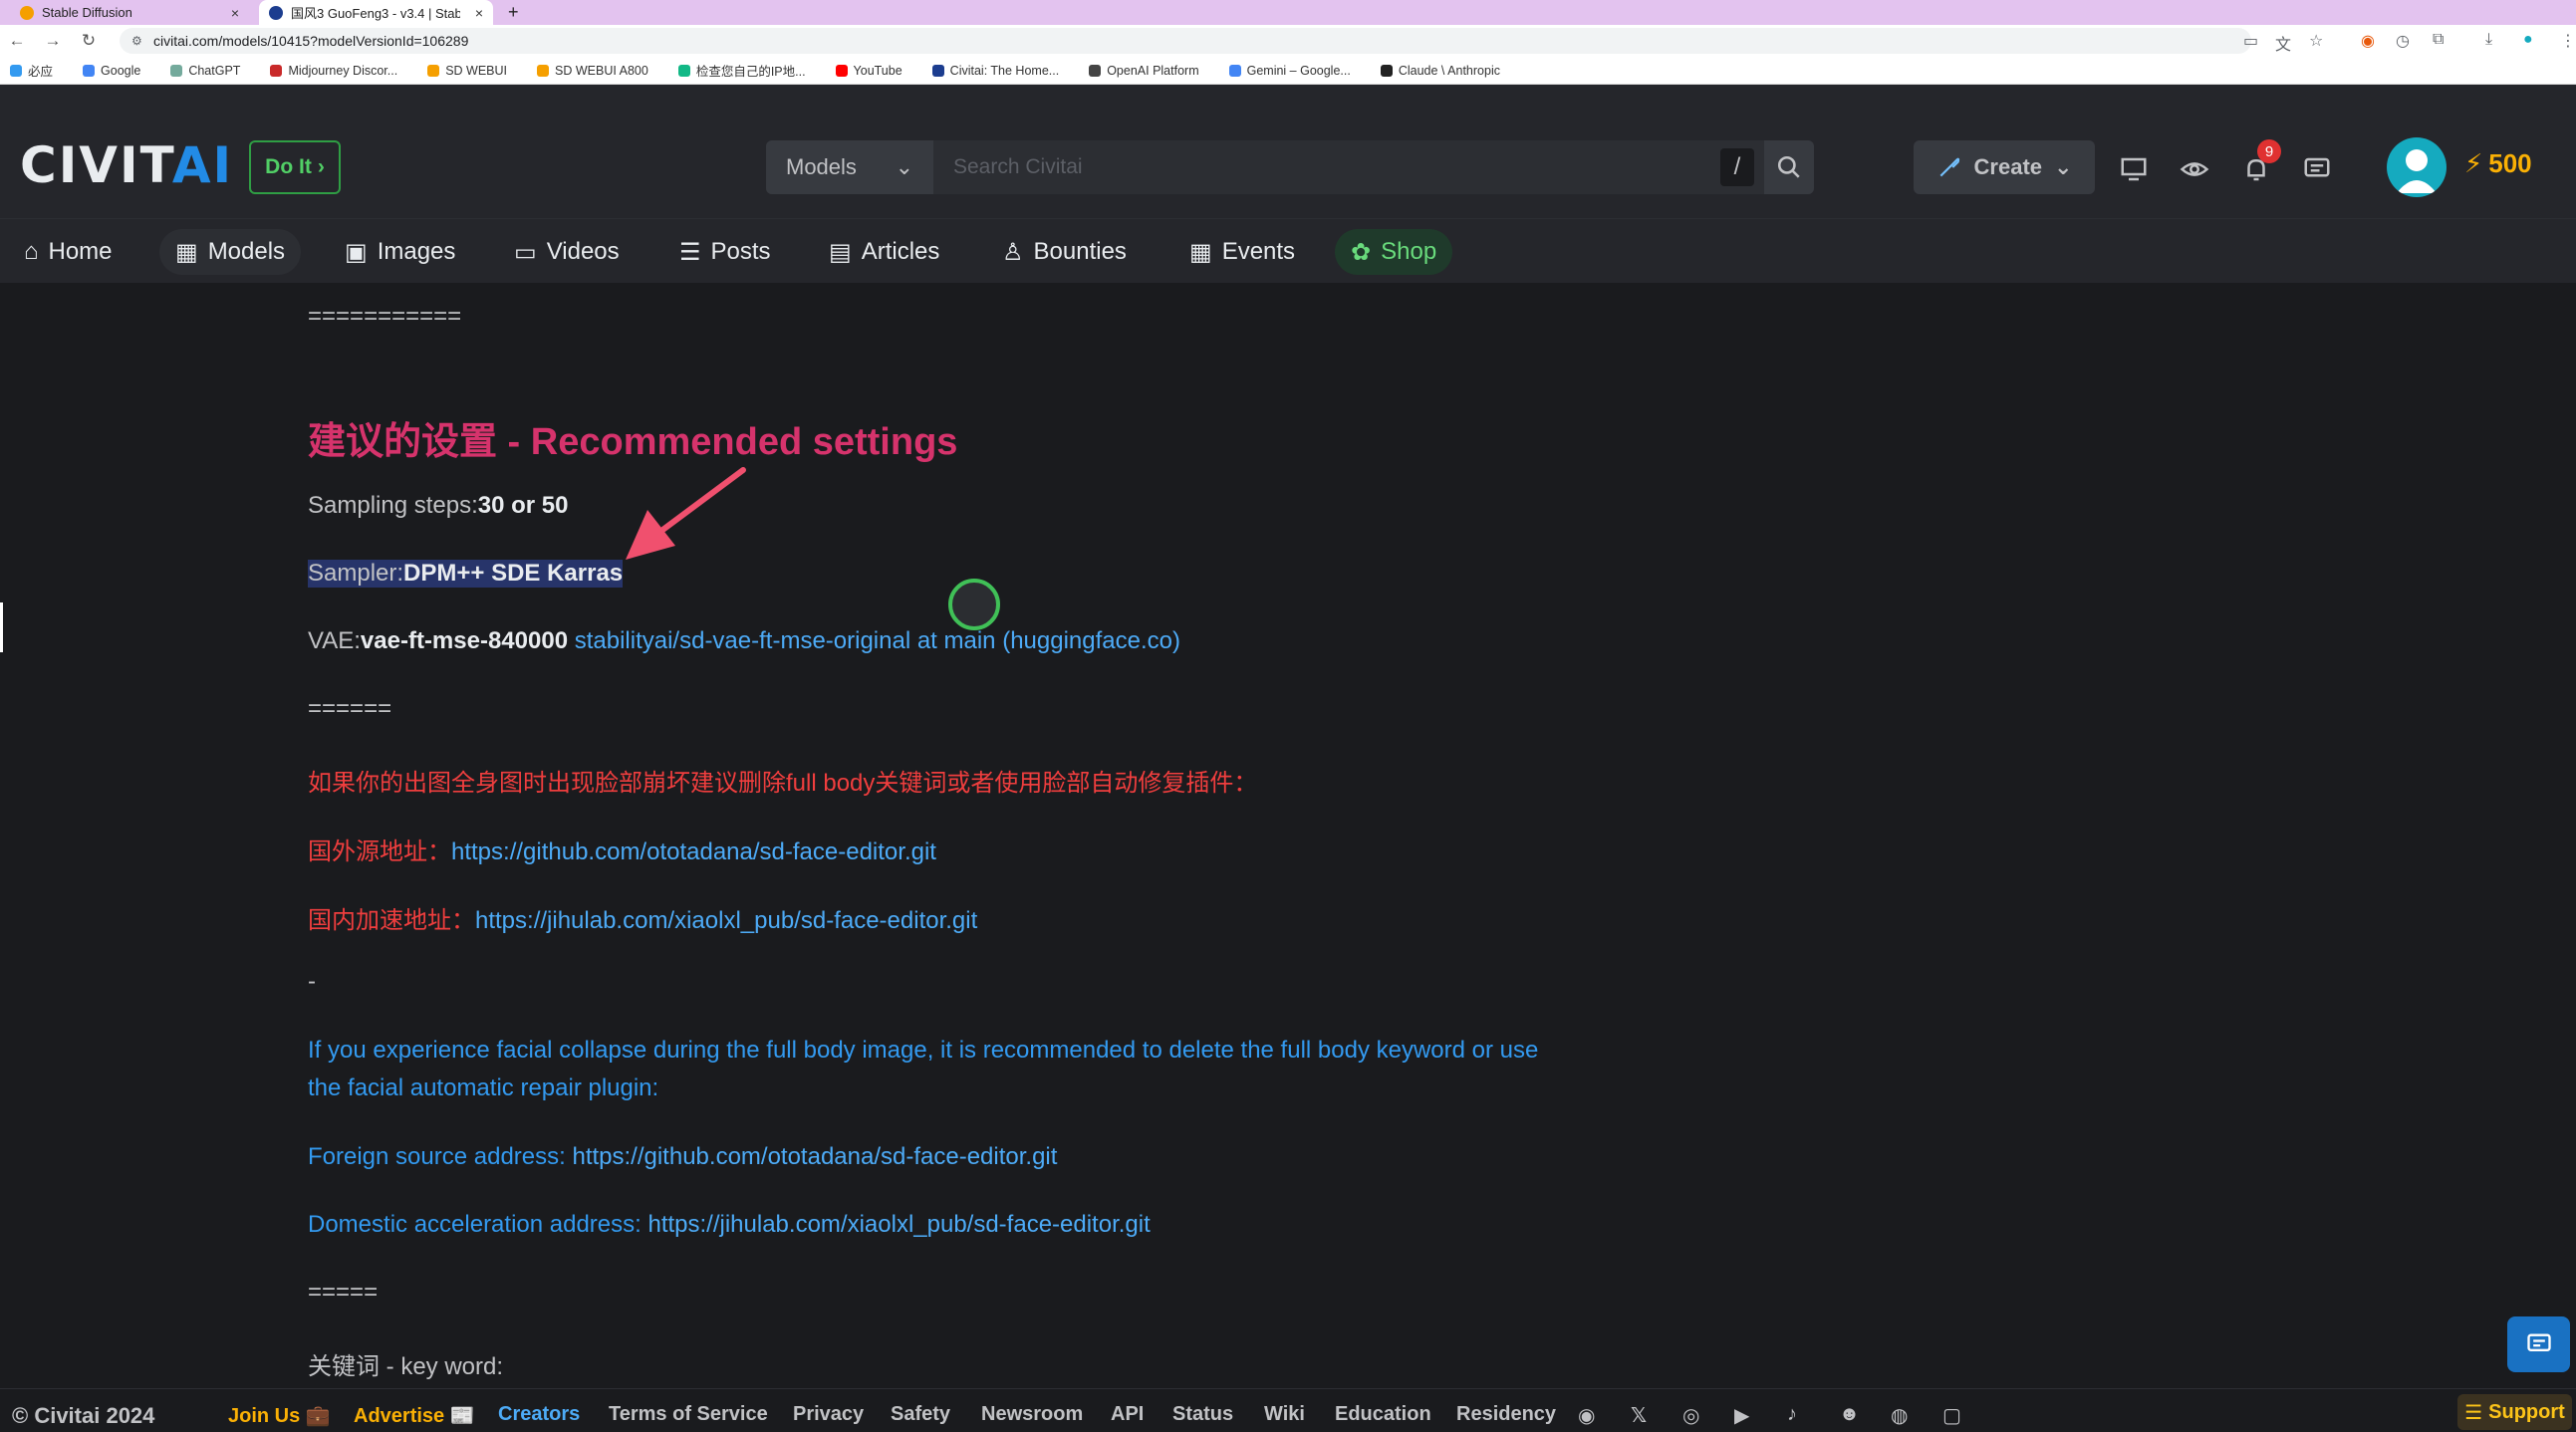  What do you see at coordinates (2488, 40) in the screenshot?
I see `download-icon: ⤓` at bounding box center [2488, 40].